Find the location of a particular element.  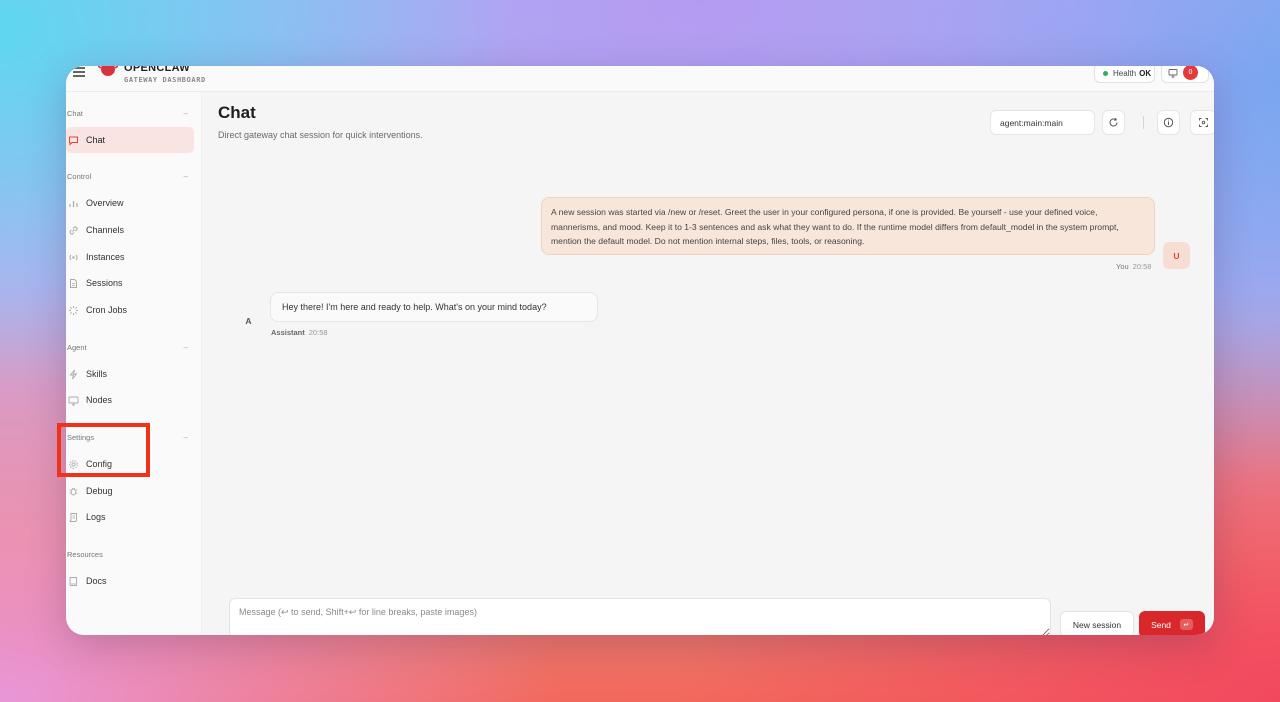

sidebar: Chat – Chat Control – Overview Channels is located at coordinates (134, 363).